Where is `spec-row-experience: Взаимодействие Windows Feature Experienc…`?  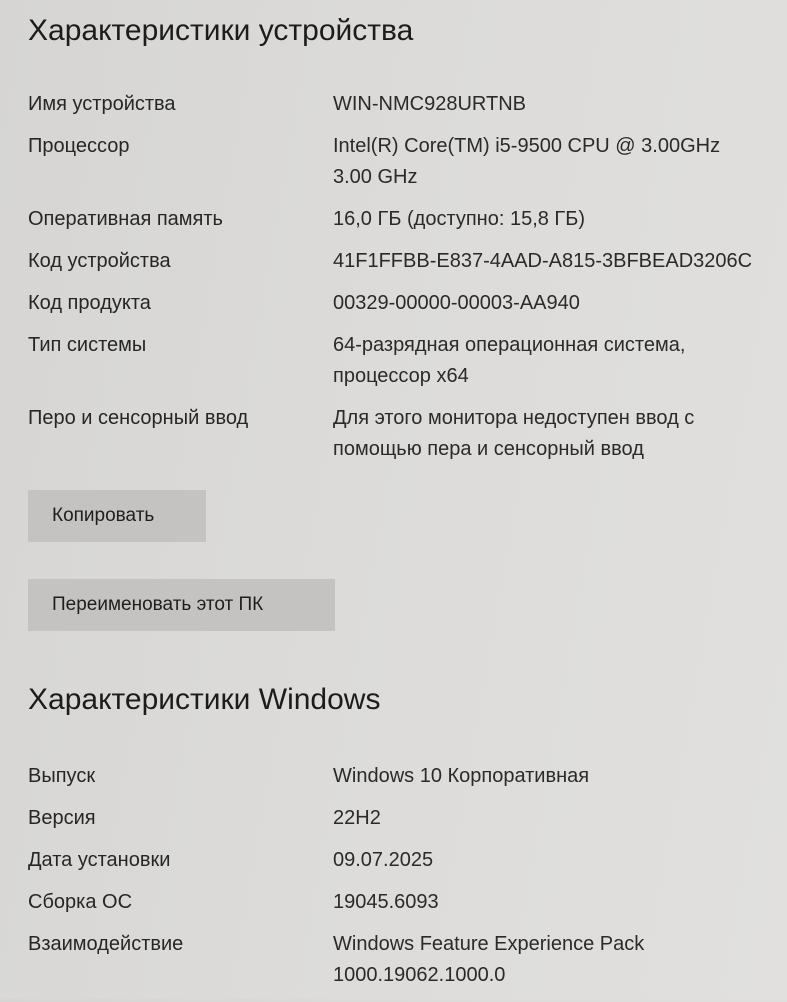
spec-row-experience: Взаимодействие Windows Feature Experienc… is located at coordinates (403, 960).